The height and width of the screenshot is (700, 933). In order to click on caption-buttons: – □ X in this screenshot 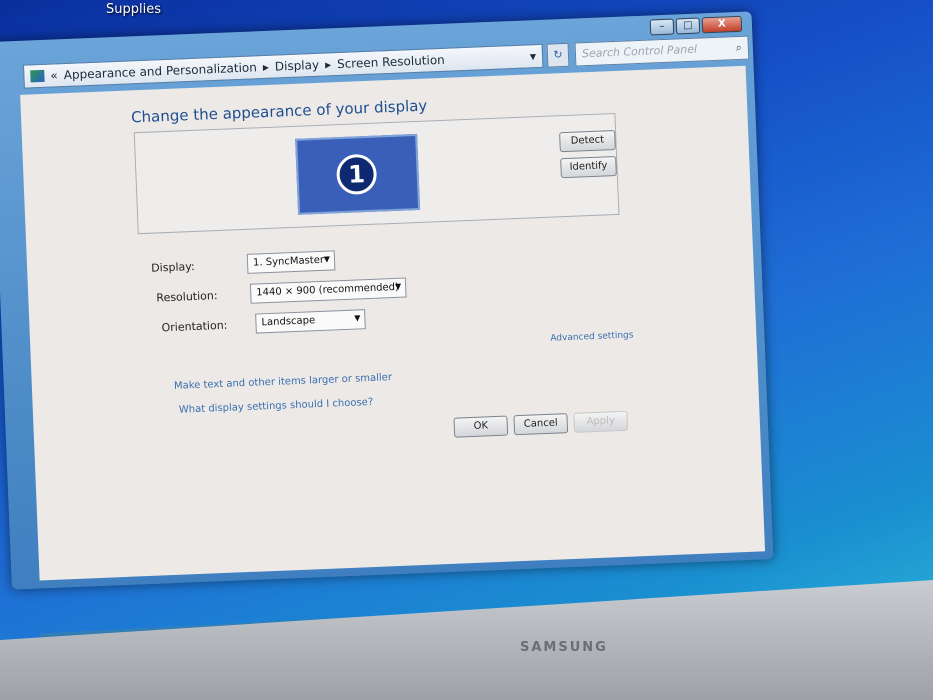, I will do `click(696, 25)`.